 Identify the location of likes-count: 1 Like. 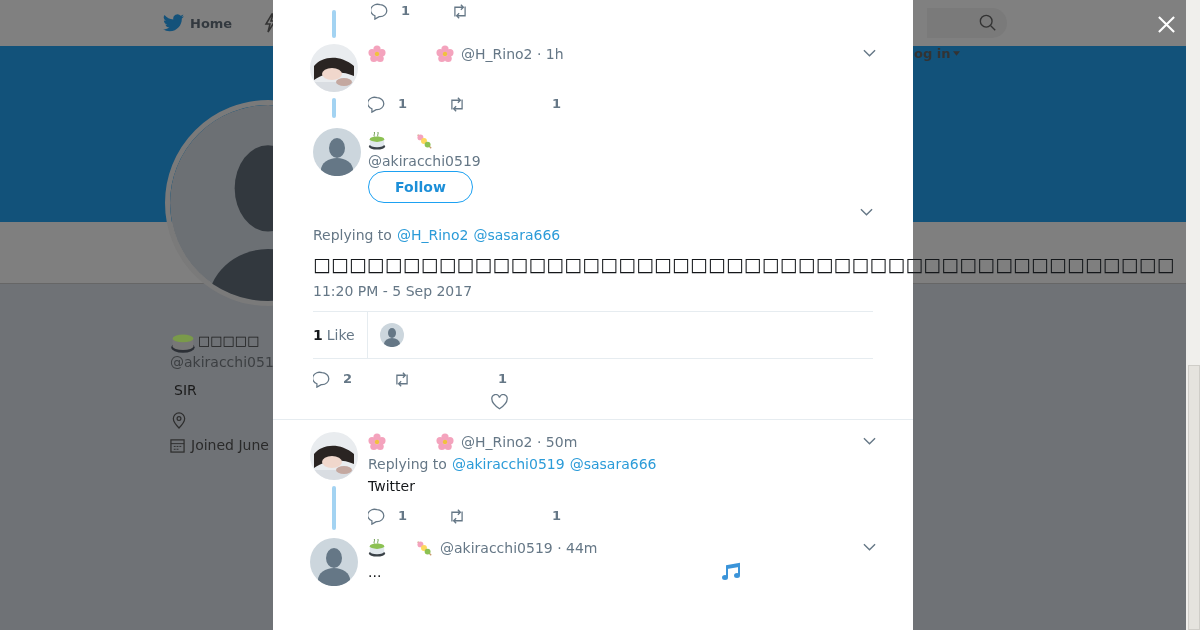
(340, 335).